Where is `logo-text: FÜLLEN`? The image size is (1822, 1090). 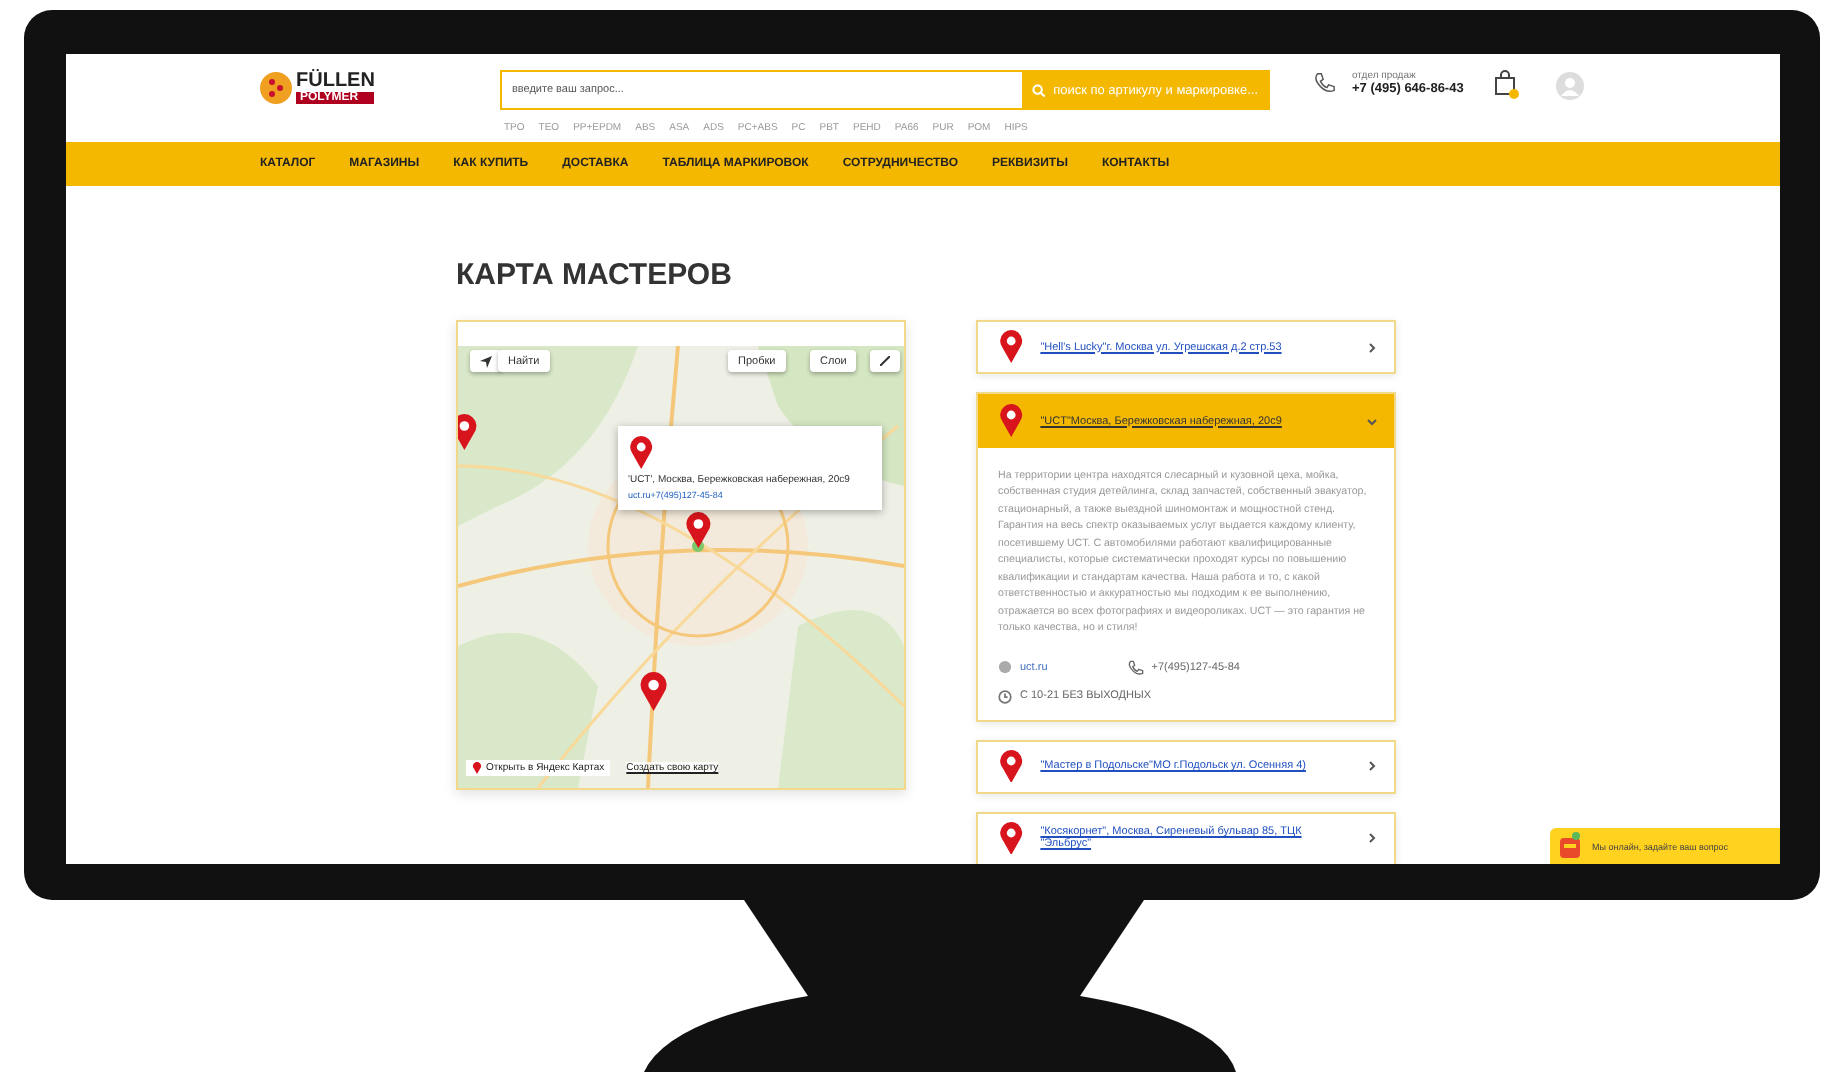
logo-text: FÜLLEN is located at coordinates (335, 82).